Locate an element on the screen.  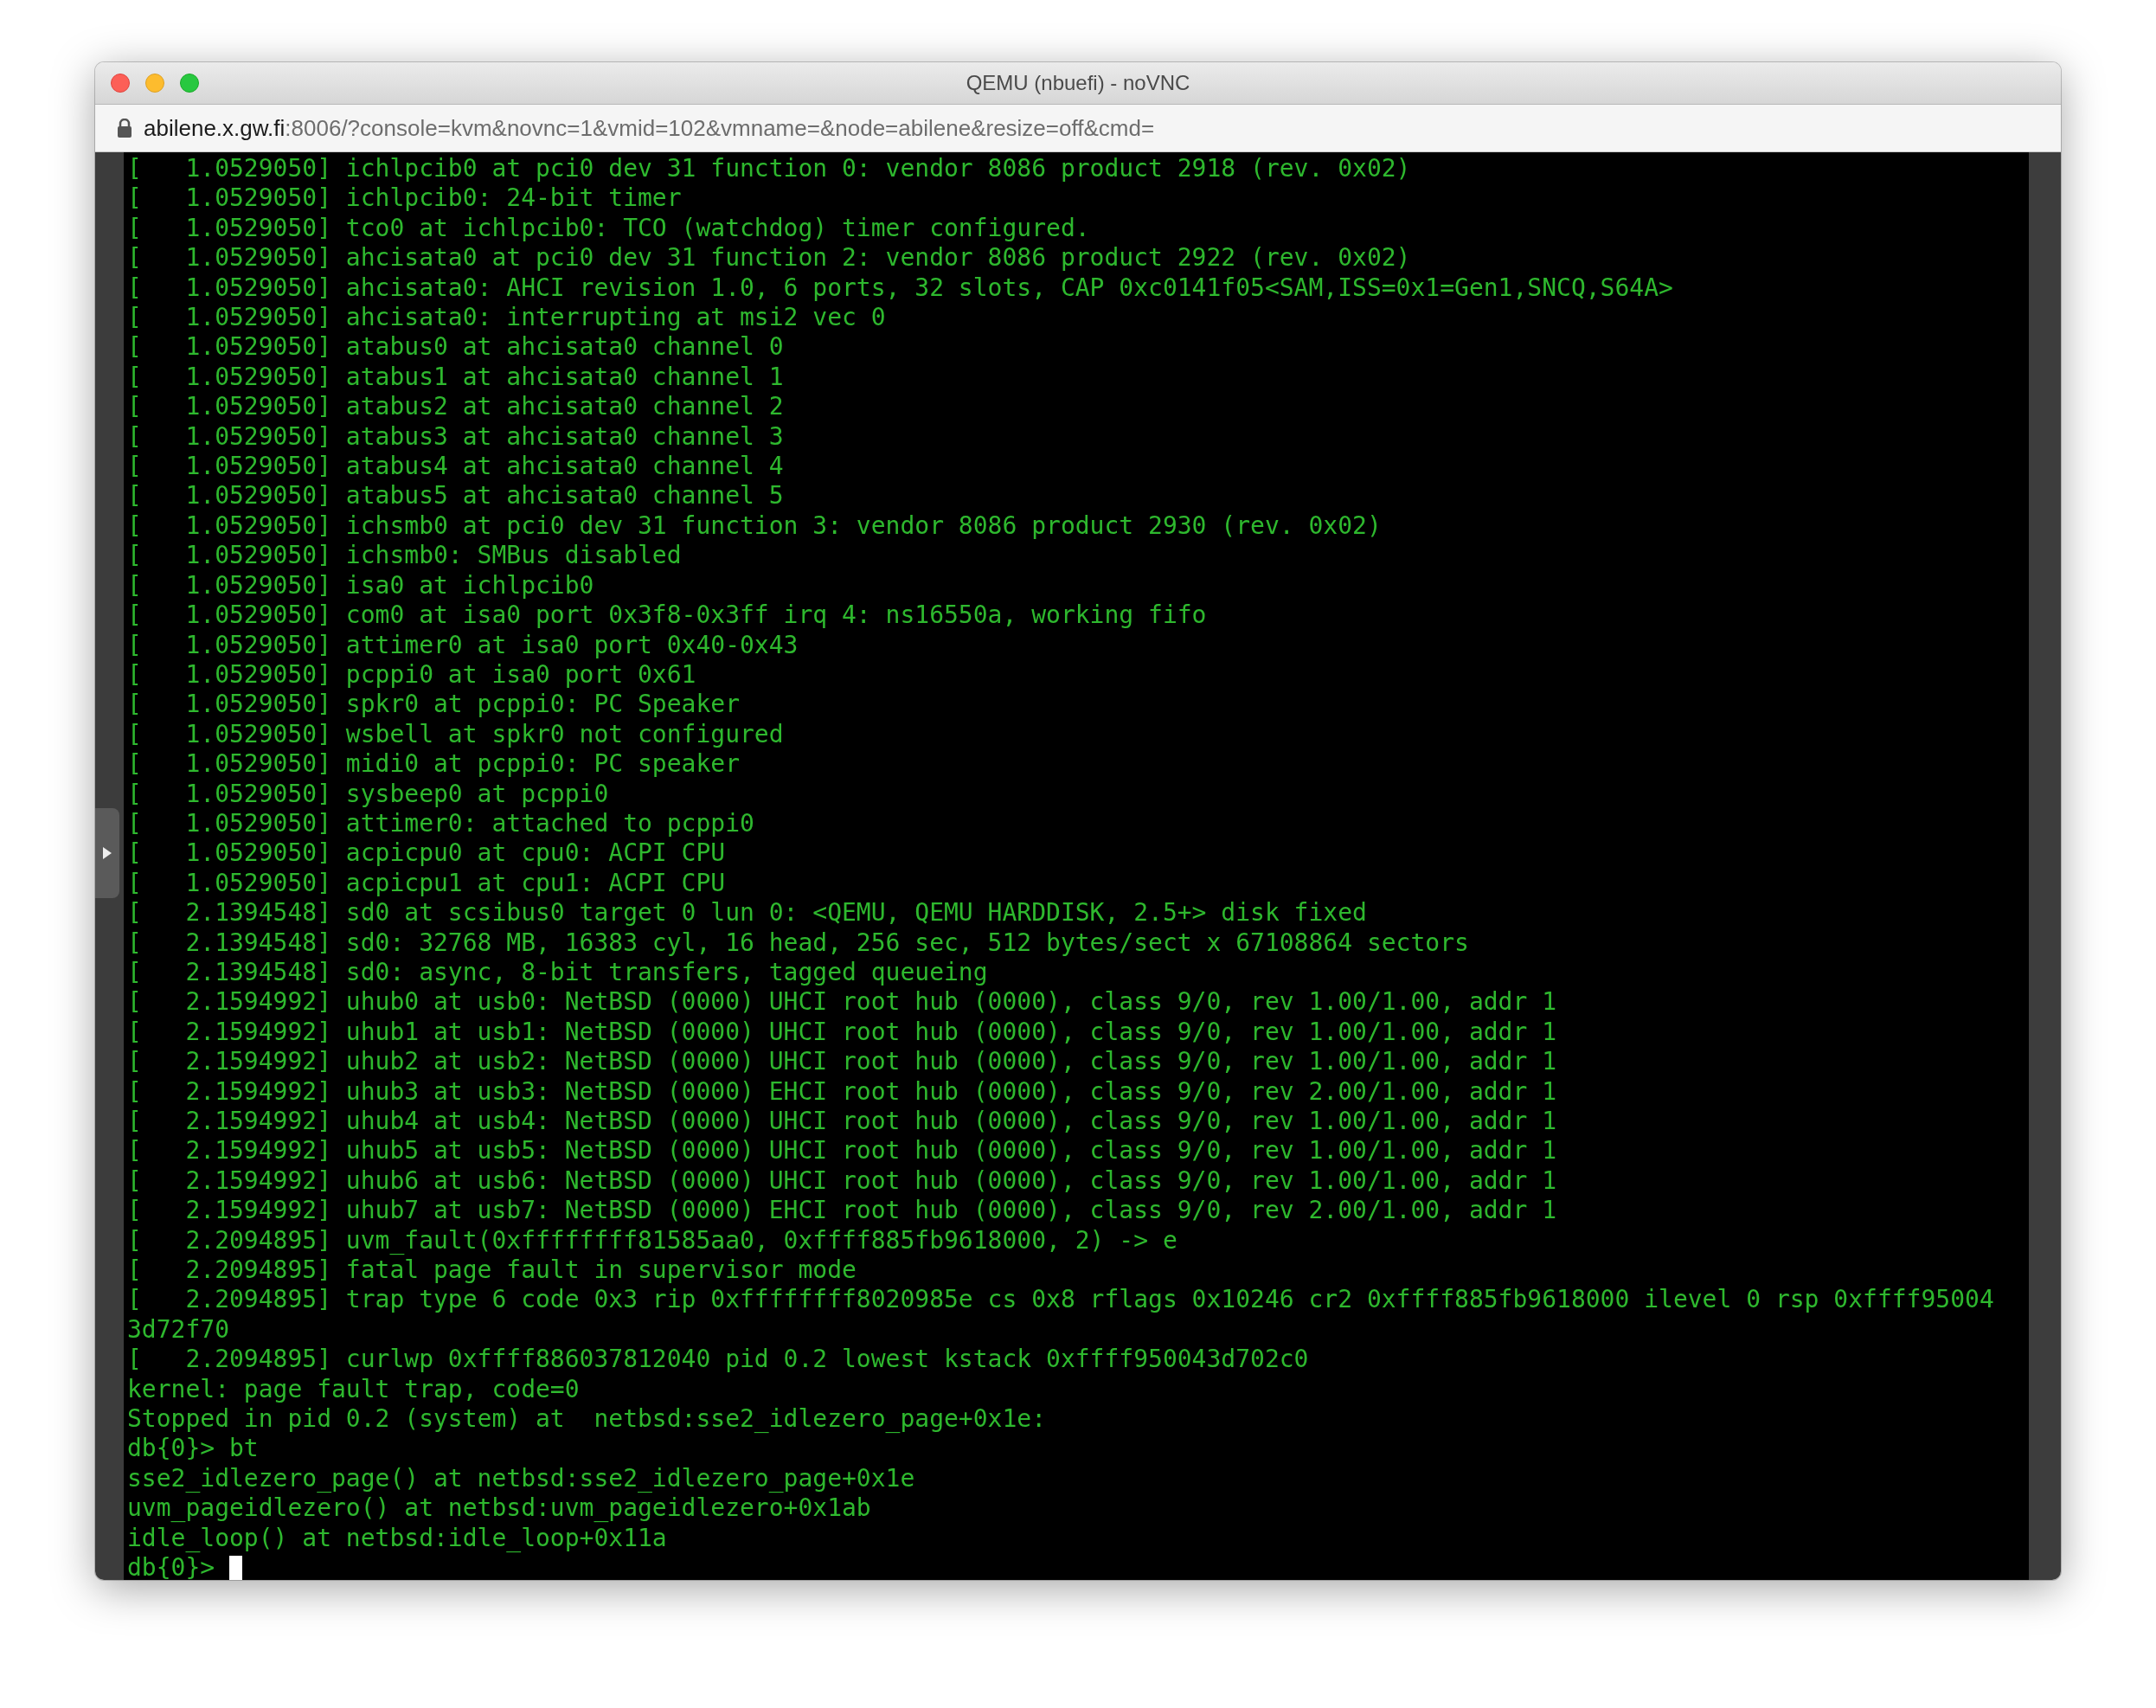
terminal-line: [ 2.1594992] uhub1 at usb1: NetBSD (0000) UHCI root hub (0000), class 9/0, rev 1.00/1.00, addr 1 is located at coordinates (842, 1033).